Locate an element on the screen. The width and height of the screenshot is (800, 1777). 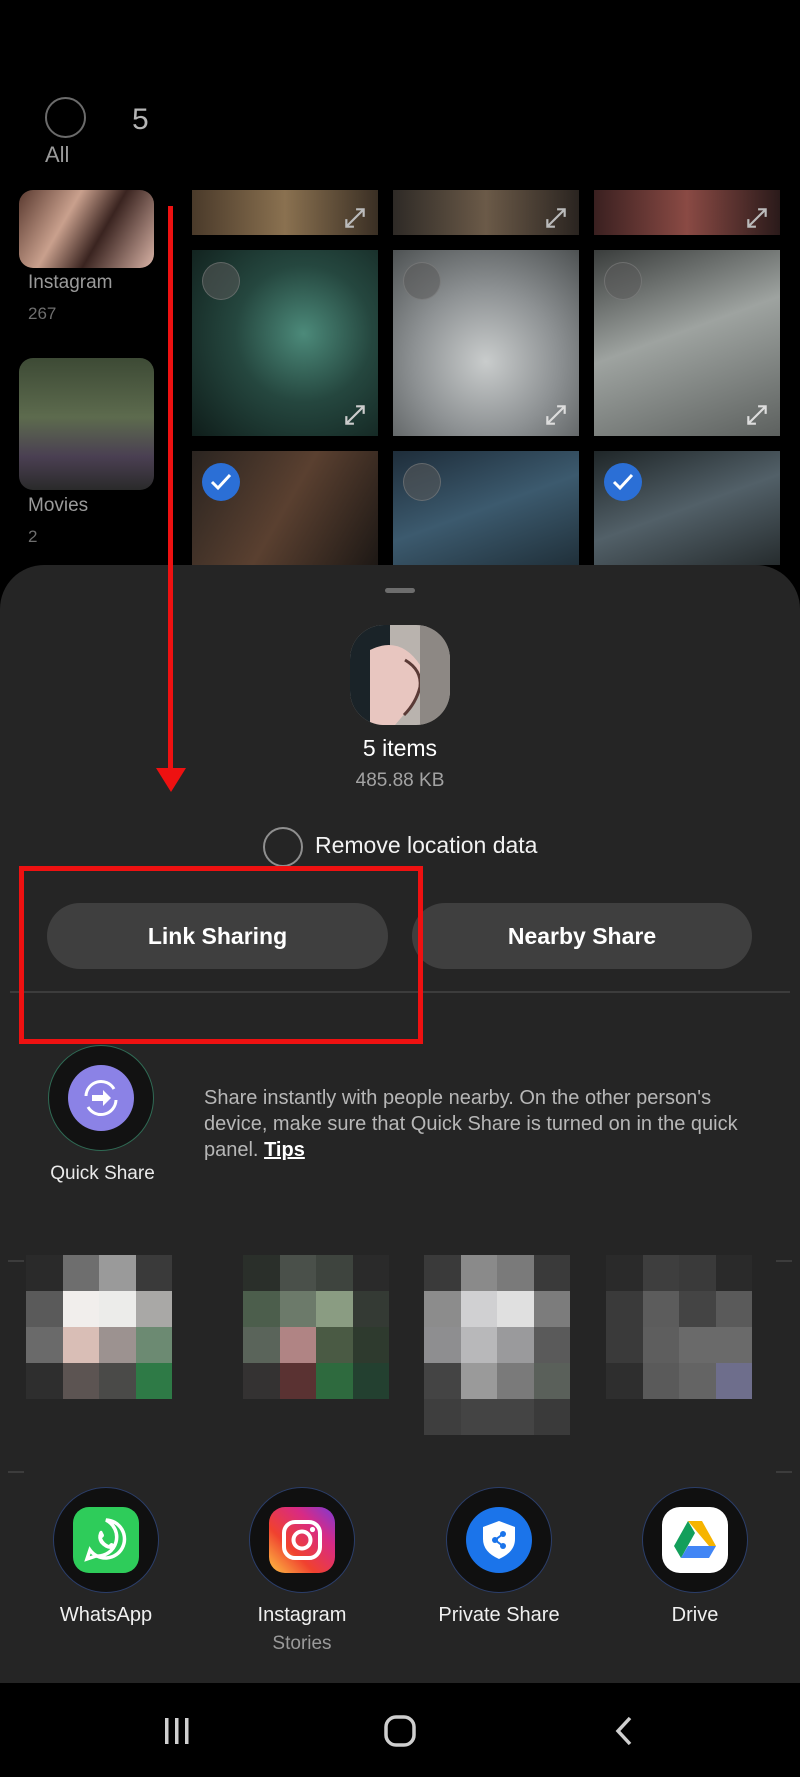
annotation-arrow-head is located at coordinates (171, 780).